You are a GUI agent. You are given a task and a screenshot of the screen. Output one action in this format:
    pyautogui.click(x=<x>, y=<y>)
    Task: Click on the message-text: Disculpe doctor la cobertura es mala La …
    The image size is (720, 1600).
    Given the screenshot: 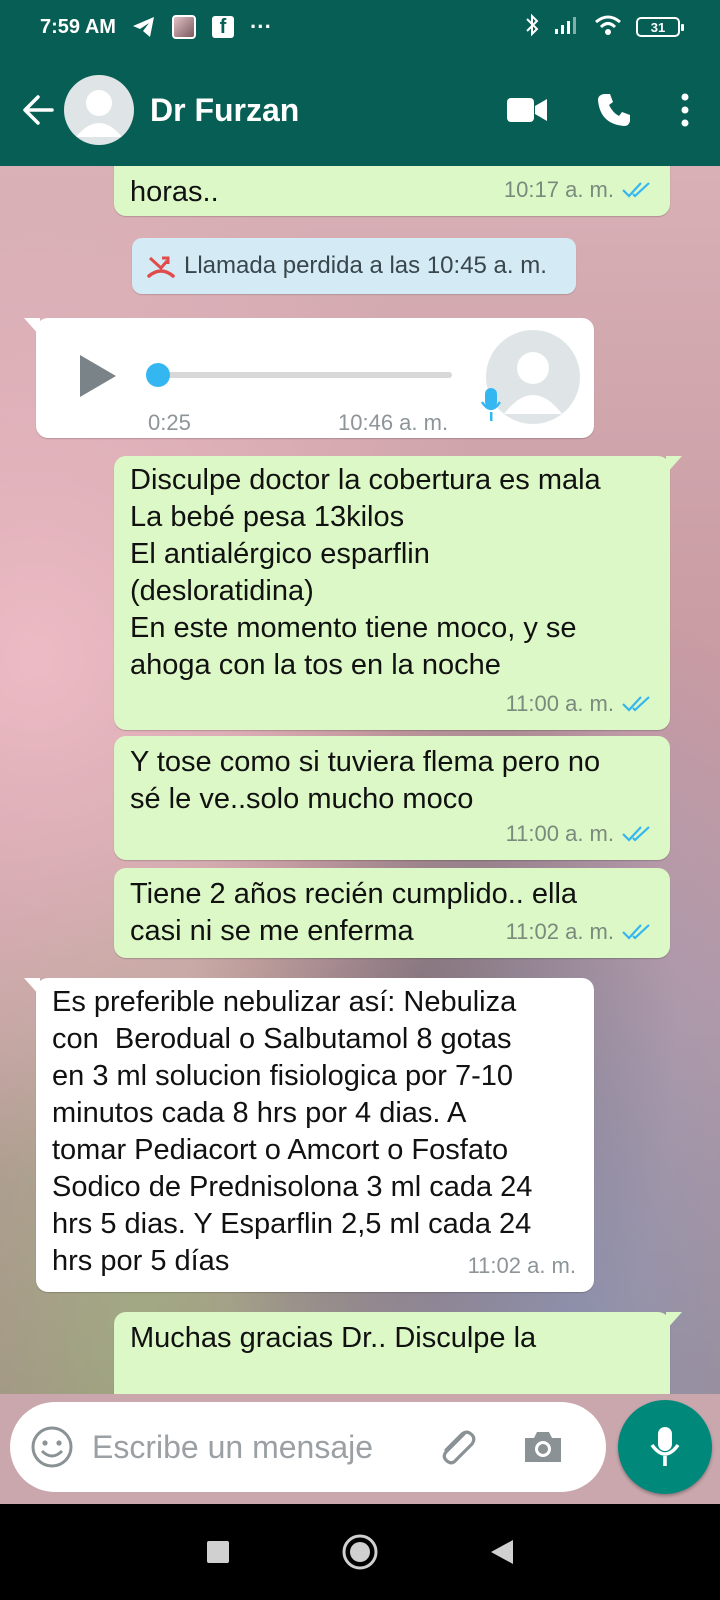 What is the action you would take?
    pyautogui.click(x=365, y=572)
    